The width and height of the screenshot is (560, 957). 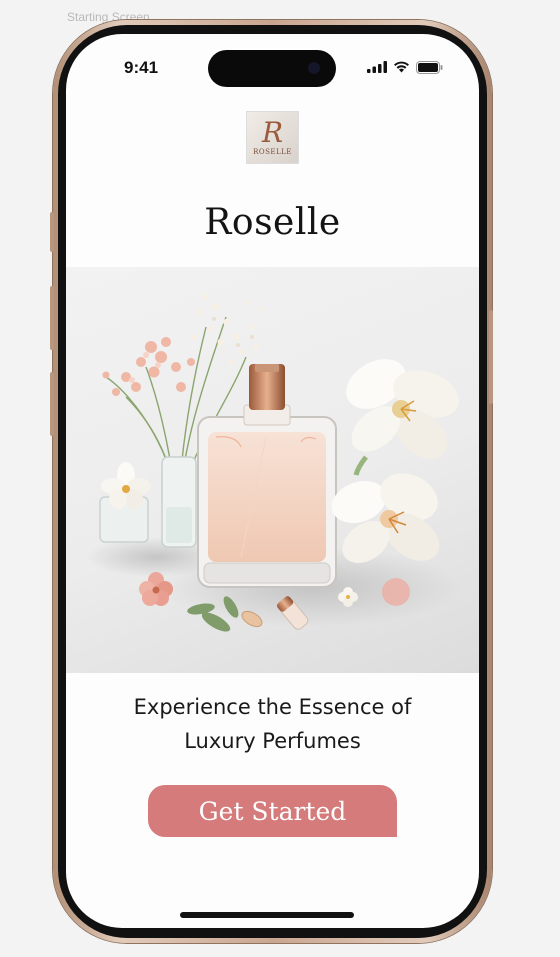 What do you see at coordinates (491, 357) in the screenshot?
I see `power-button` at bounding box center [491, 357].